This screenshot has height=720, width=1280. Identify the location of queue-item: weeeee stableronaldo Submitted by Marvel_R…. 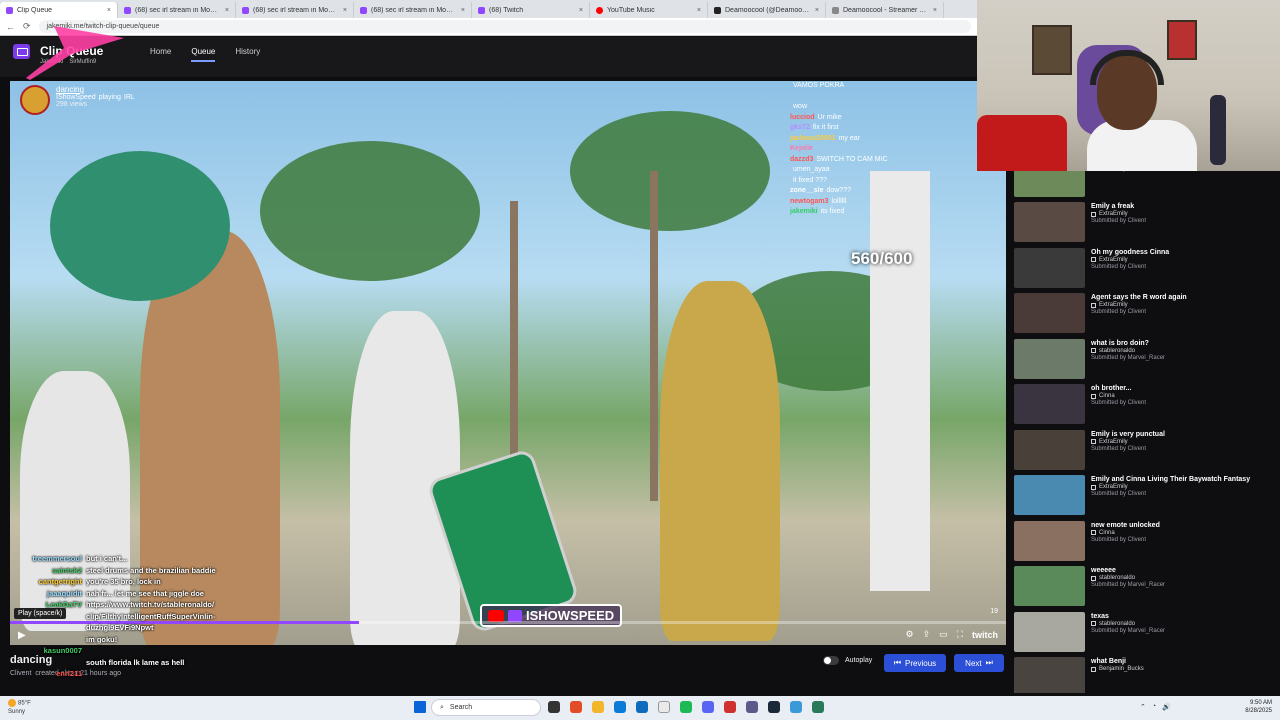
(1144, 588).